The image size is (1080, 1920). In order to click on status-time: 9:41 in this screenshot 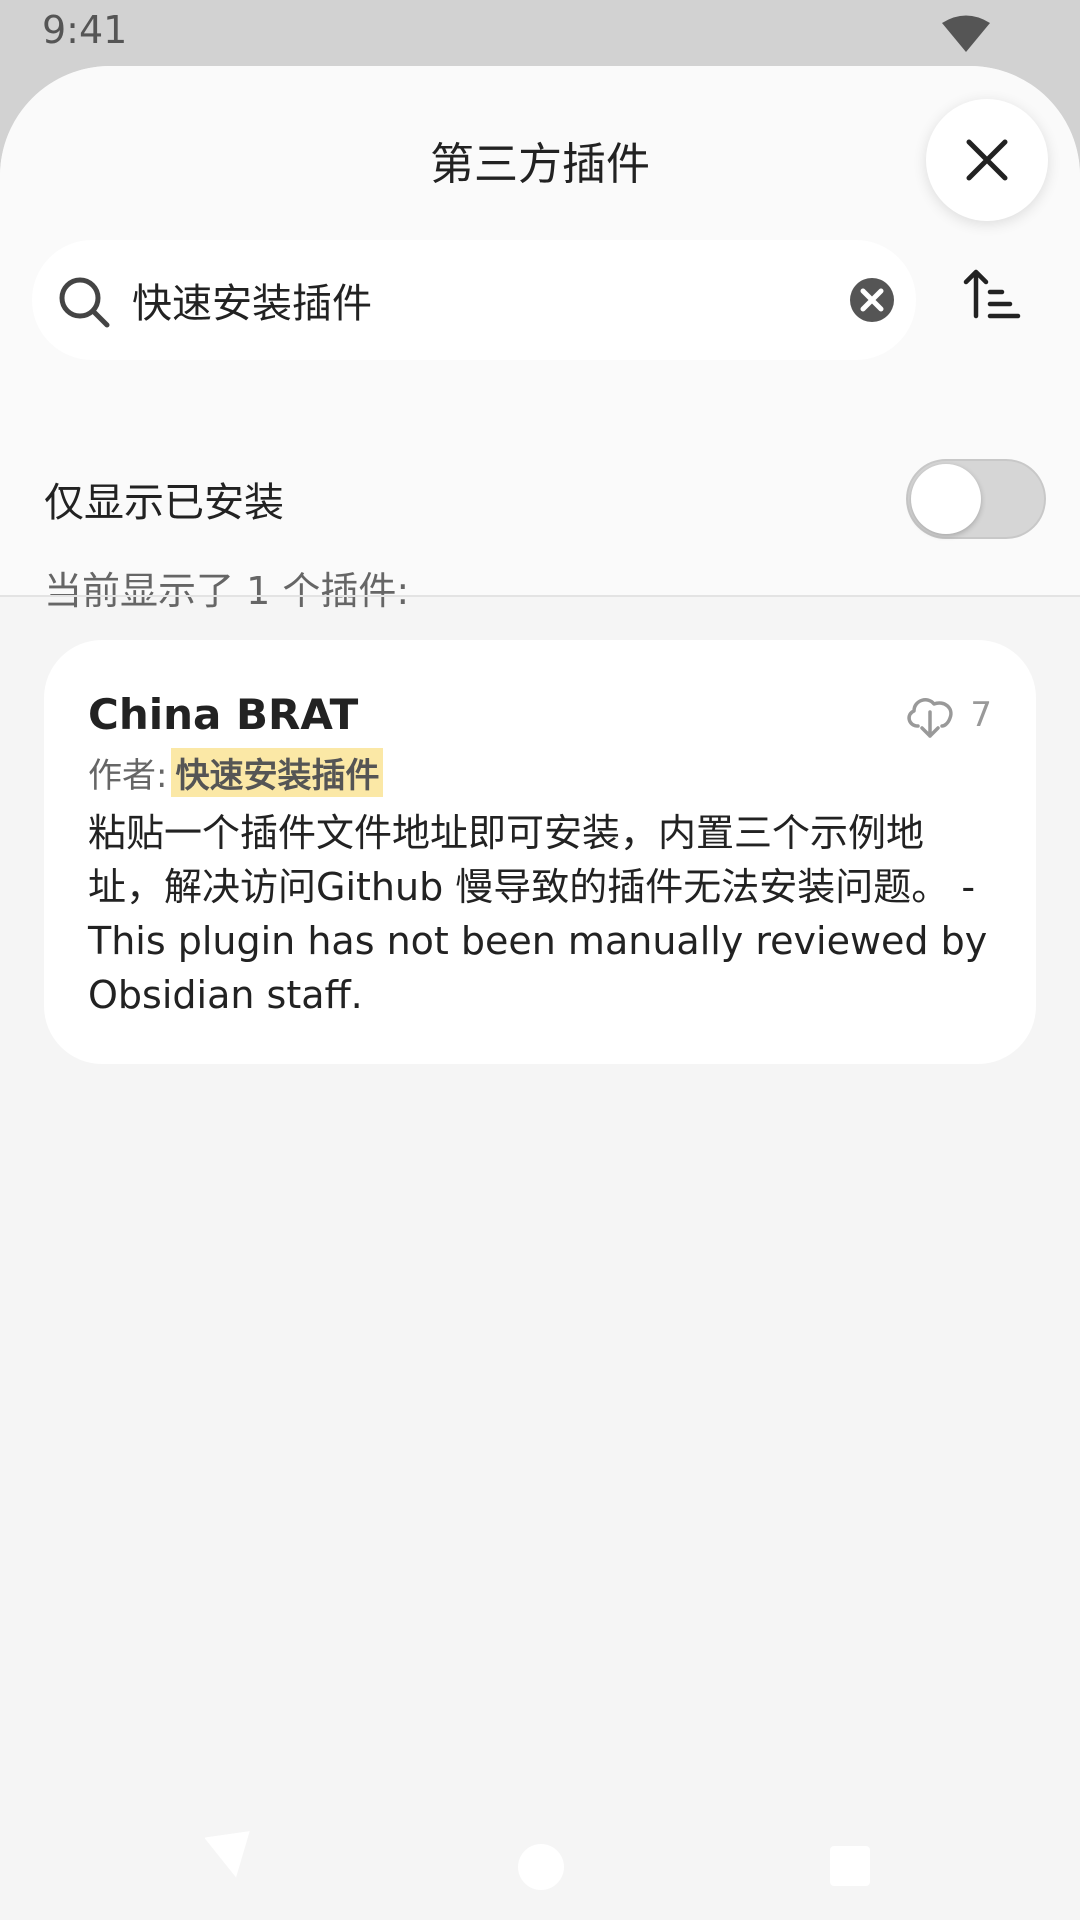, I will do `click(85, 30)`.